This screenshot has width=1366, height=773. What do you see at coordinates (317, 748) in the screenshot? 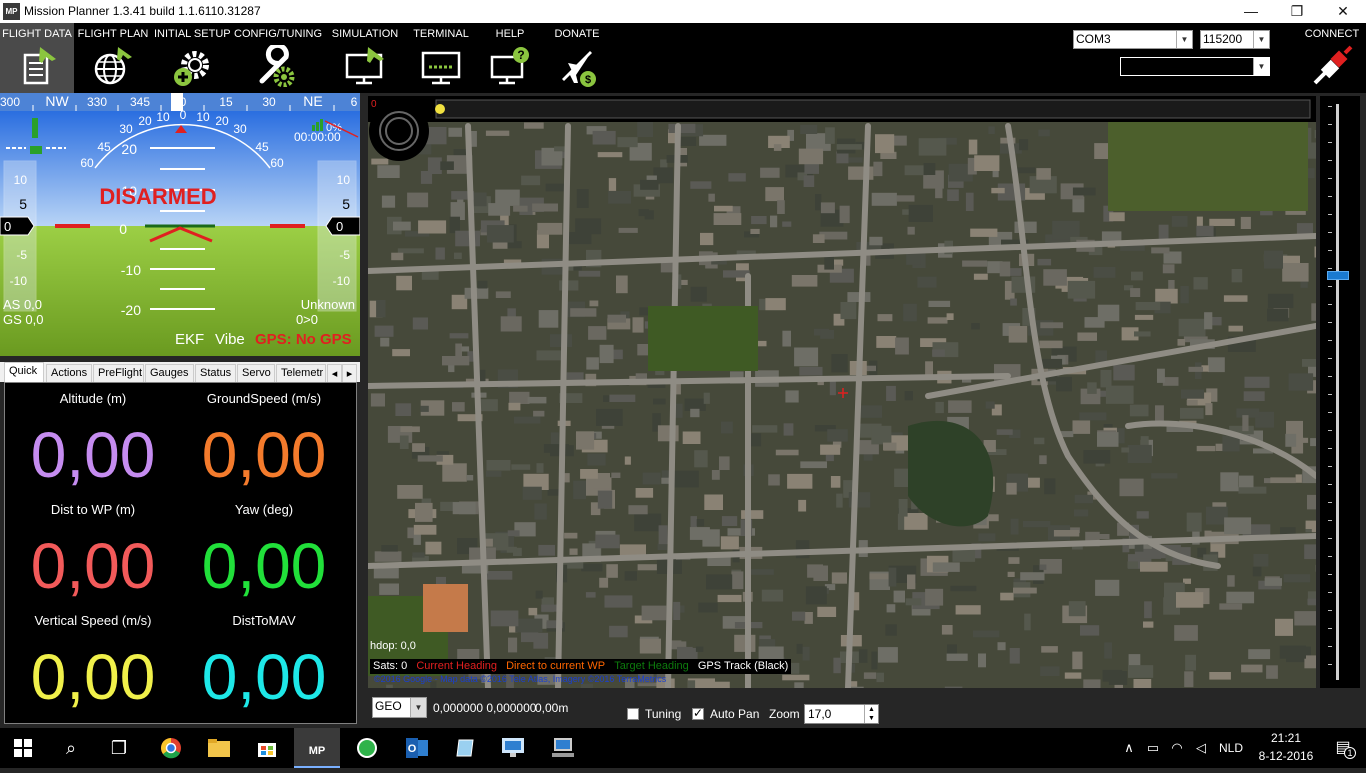
I see `mission-planner-taskbar-icon: MP` at bounding box center [317, 748].